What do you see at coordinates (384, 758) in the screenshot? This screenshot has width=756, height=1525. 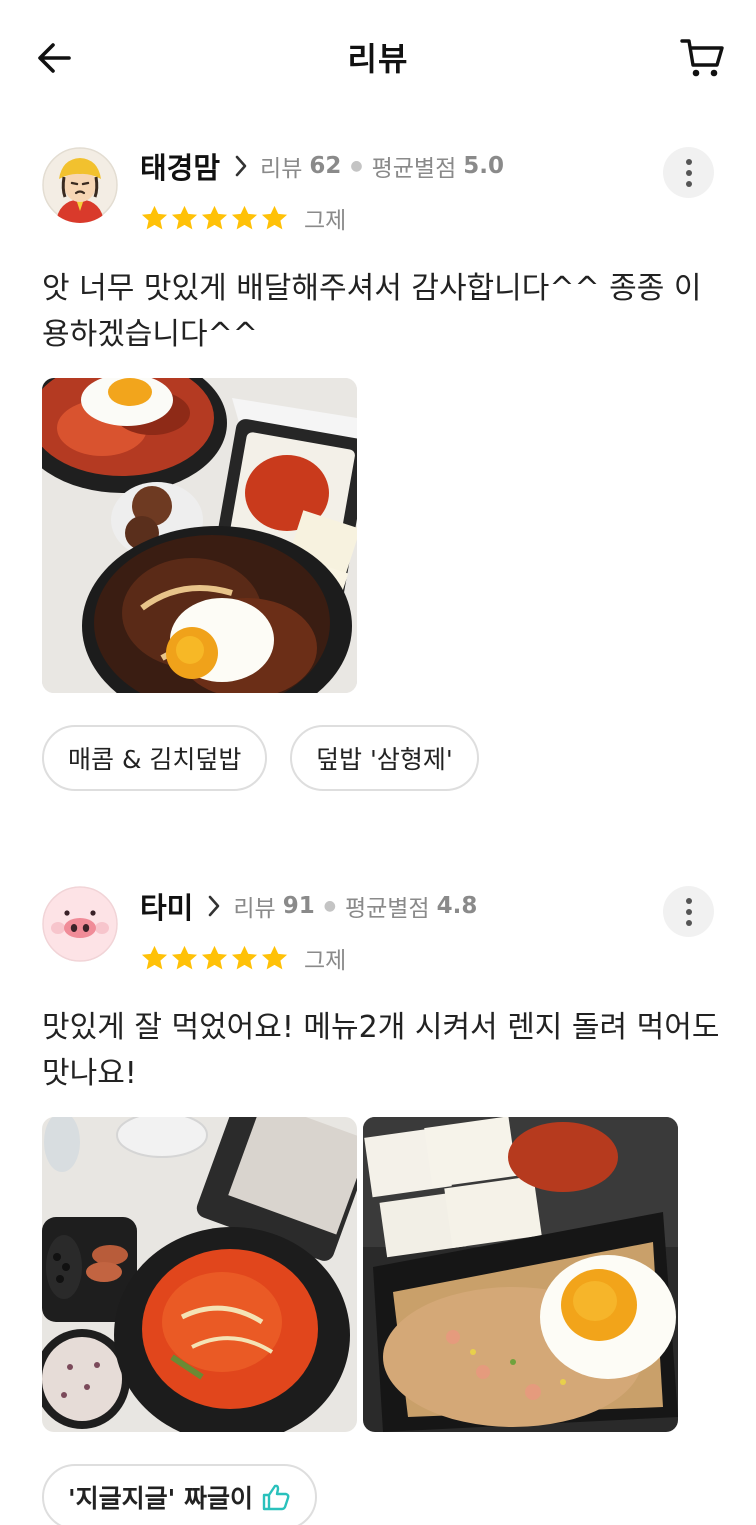 I see `menu-tag: 덮밥 '삼형제'` at bounding box center [384, 758].